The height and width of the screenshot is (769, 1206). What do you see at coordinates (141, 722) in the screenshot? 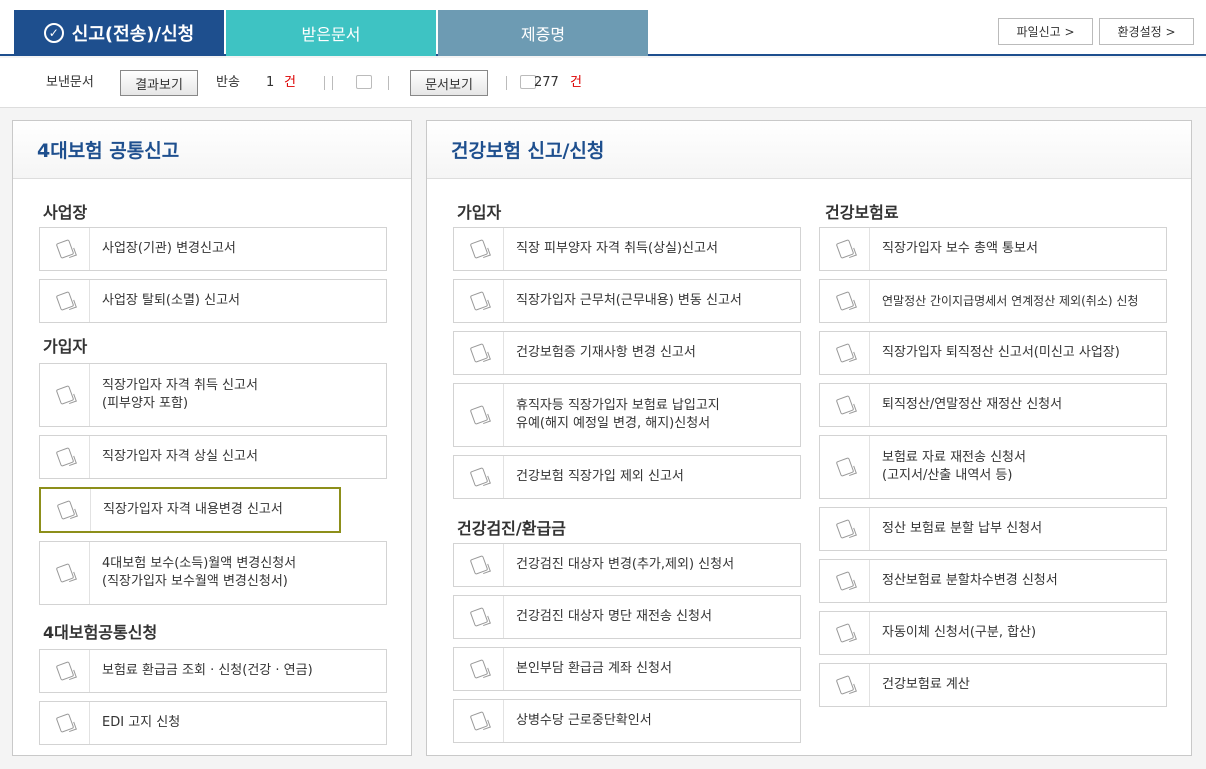
I see `form-item-label: EDI 고지 신청` at bounding box center [141, 722].